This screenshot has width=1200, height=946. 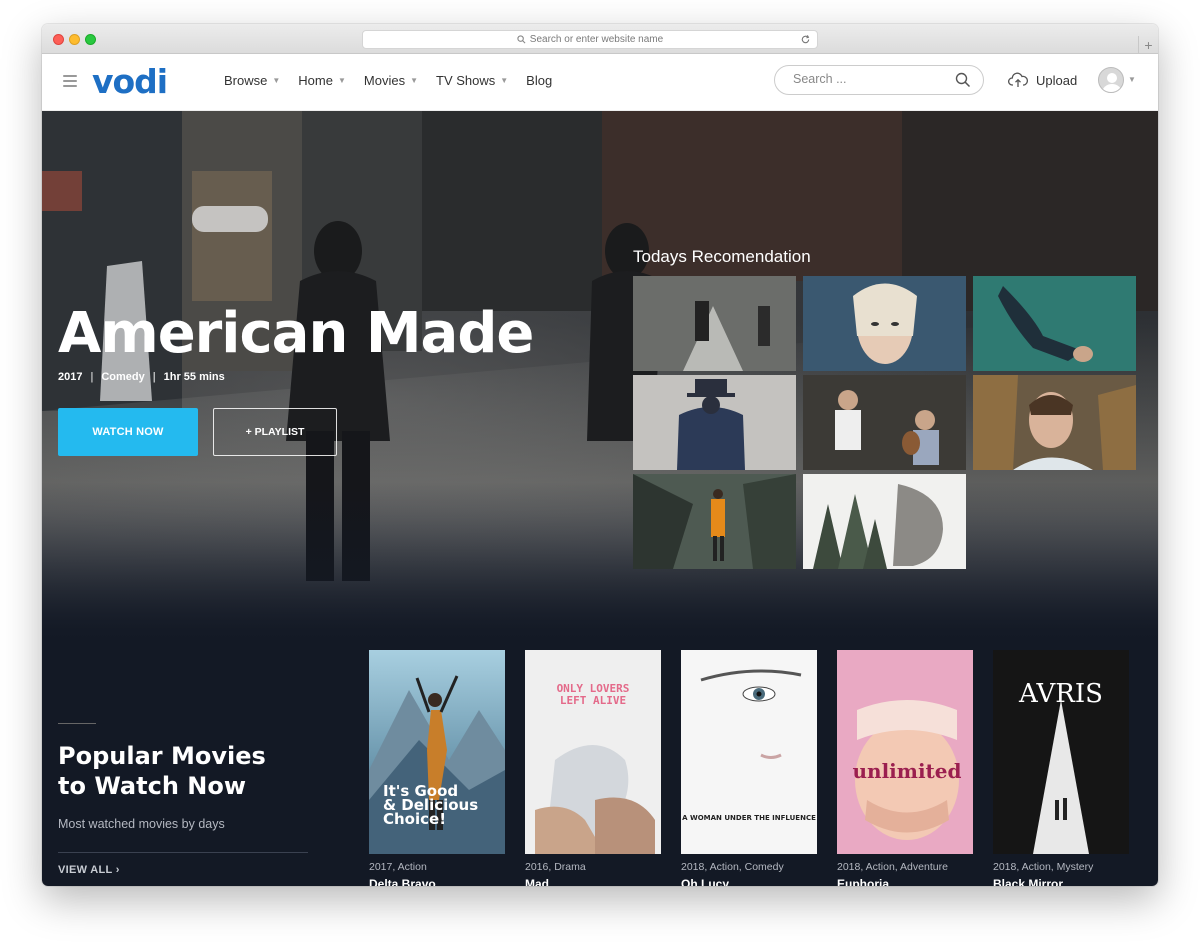 I want to click on user-icon, so click(x=1112, y=82).